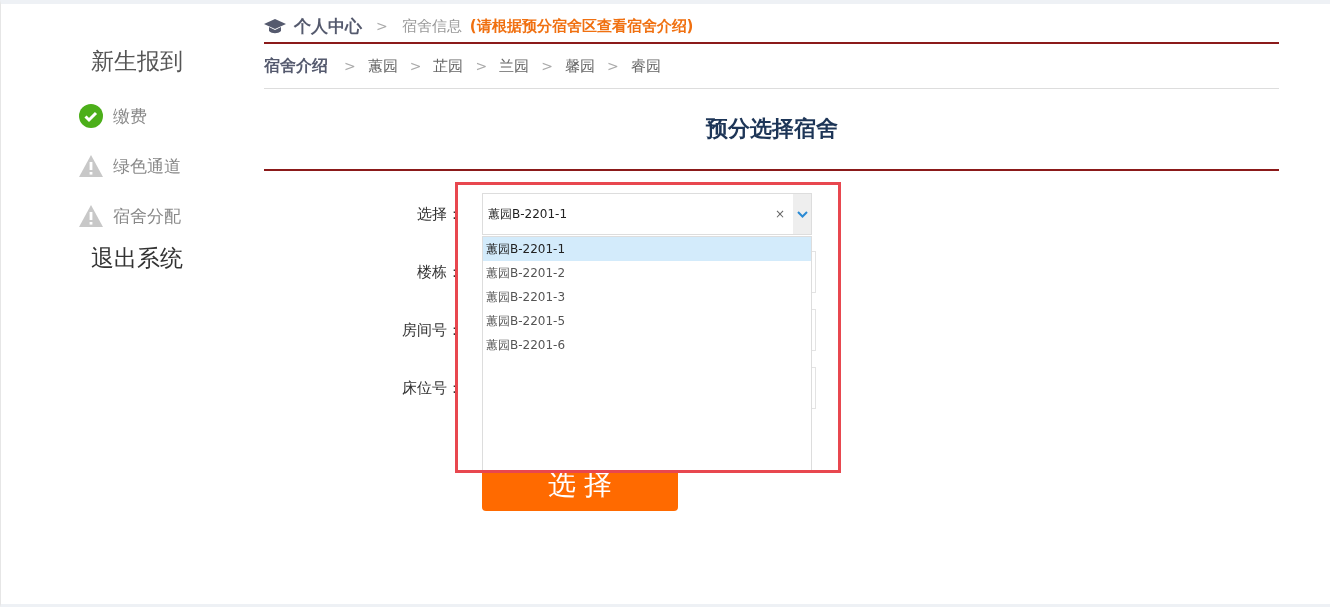 This screenshot has height=607, width=1330. I want to click on dropdown-option: 蕙园B-2201-1, so click(647, 249).